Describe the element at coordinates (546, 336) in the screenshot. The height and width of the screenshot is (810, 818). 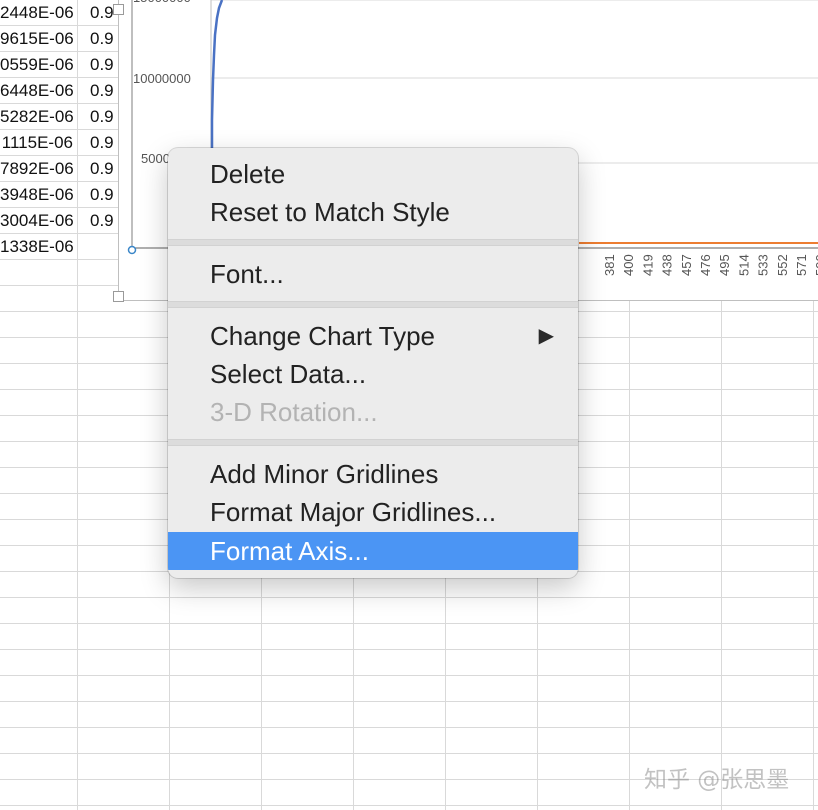
I see `submenu-arrow-icon: ▶` at that location.